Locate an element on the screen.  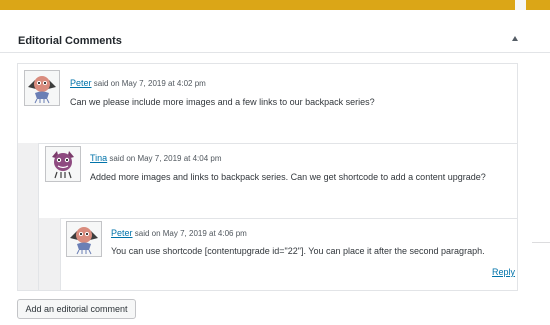
scroll-edge is located at coordinates (541, 177).